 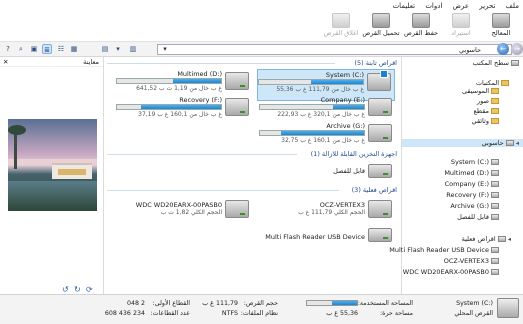 What do you see at coordinates (486, 239) in the screenshot?
I see `nav-physical-disks: اقراص فعلية ◂` at bounding box center [486, 239].